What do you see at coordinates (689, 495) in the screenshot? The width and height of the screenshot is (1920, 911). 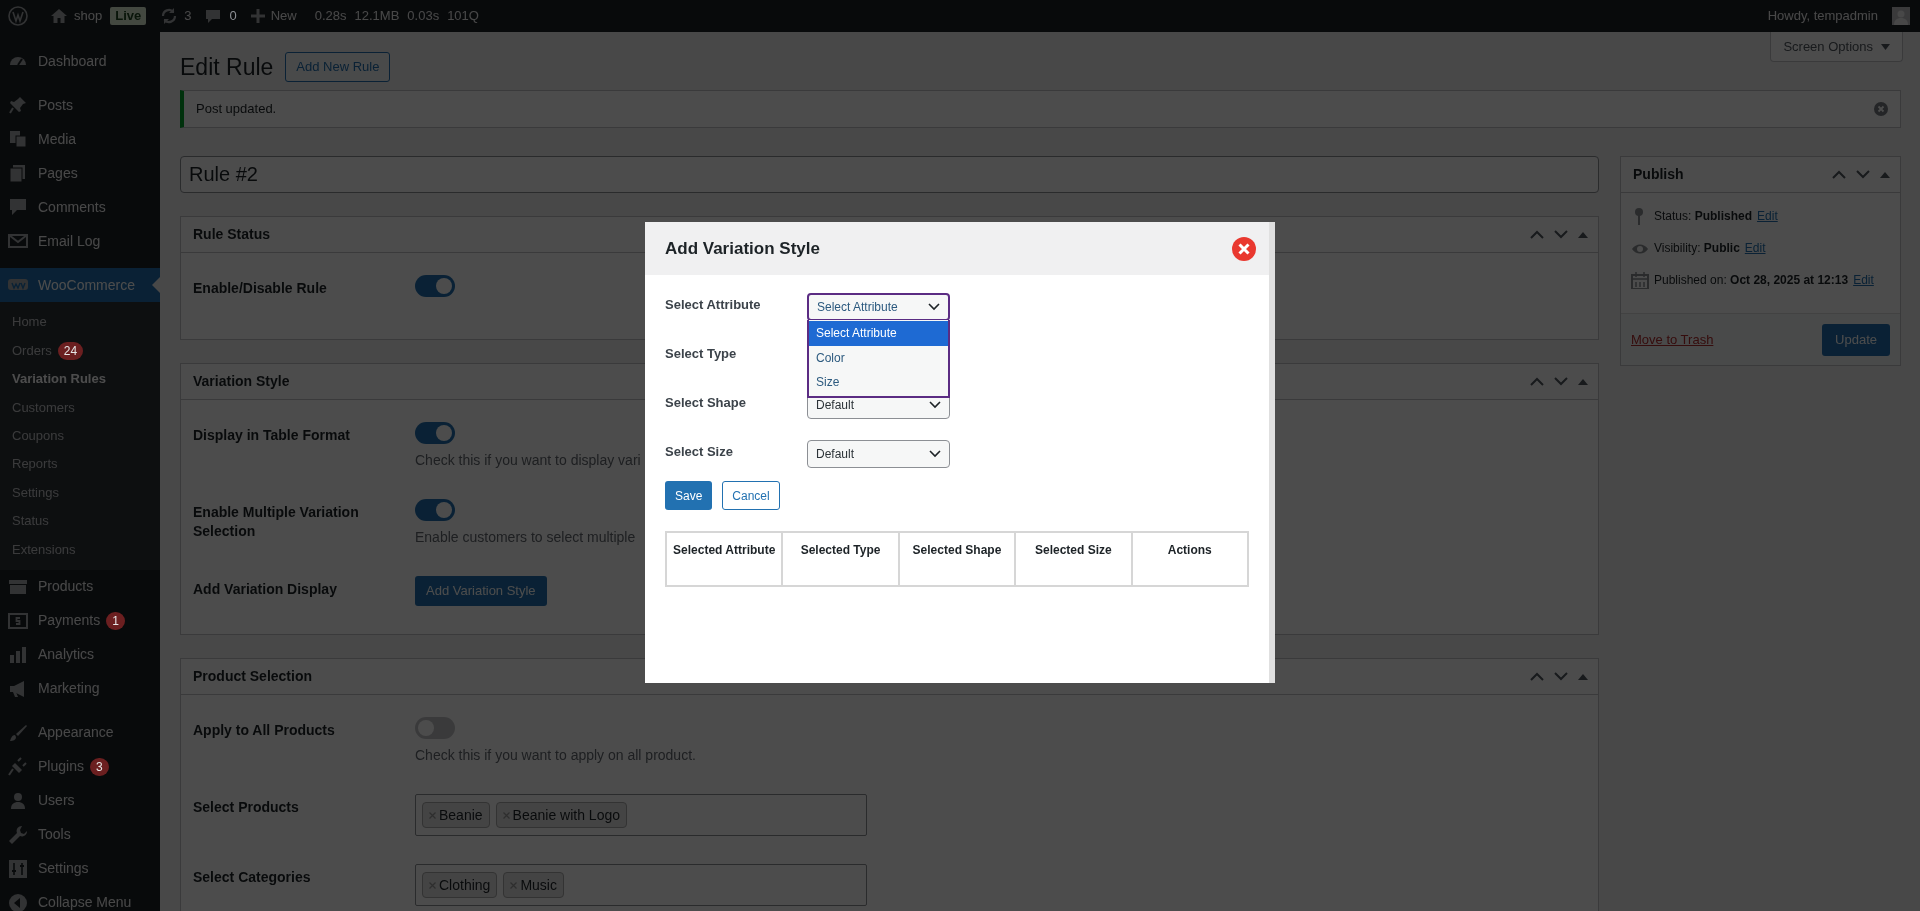 I see `save-button: Save` at bounding box center [689, 495].